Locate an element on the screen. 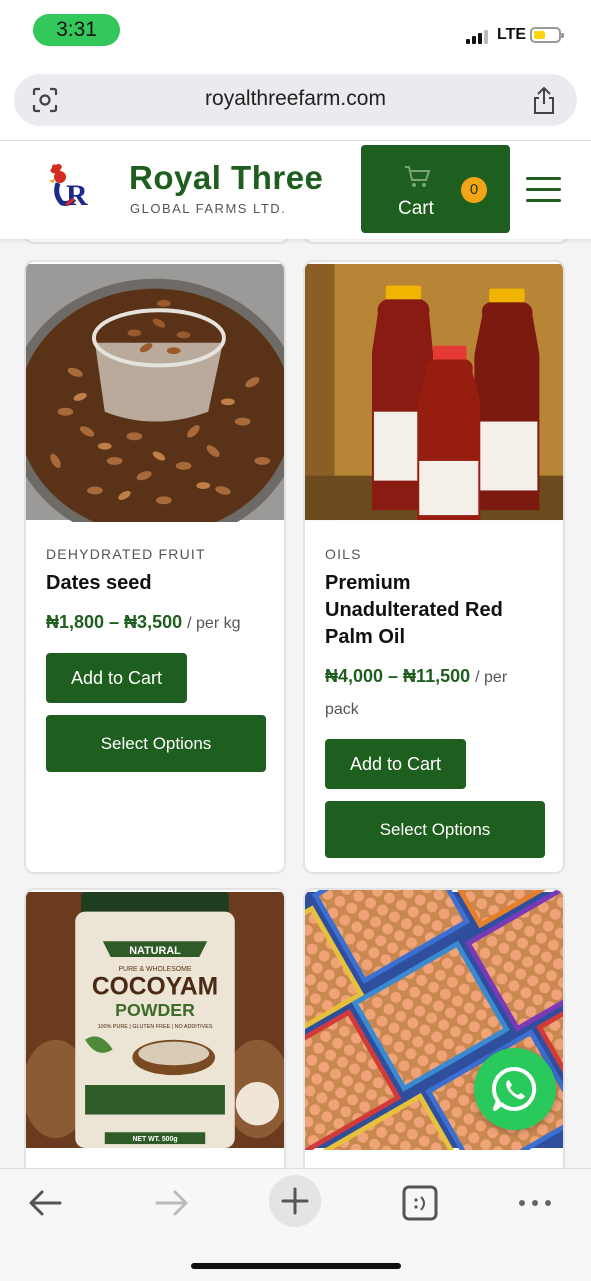 This screenshot has width=591, height=1281. share-icon is located at coordinates (544, 100).